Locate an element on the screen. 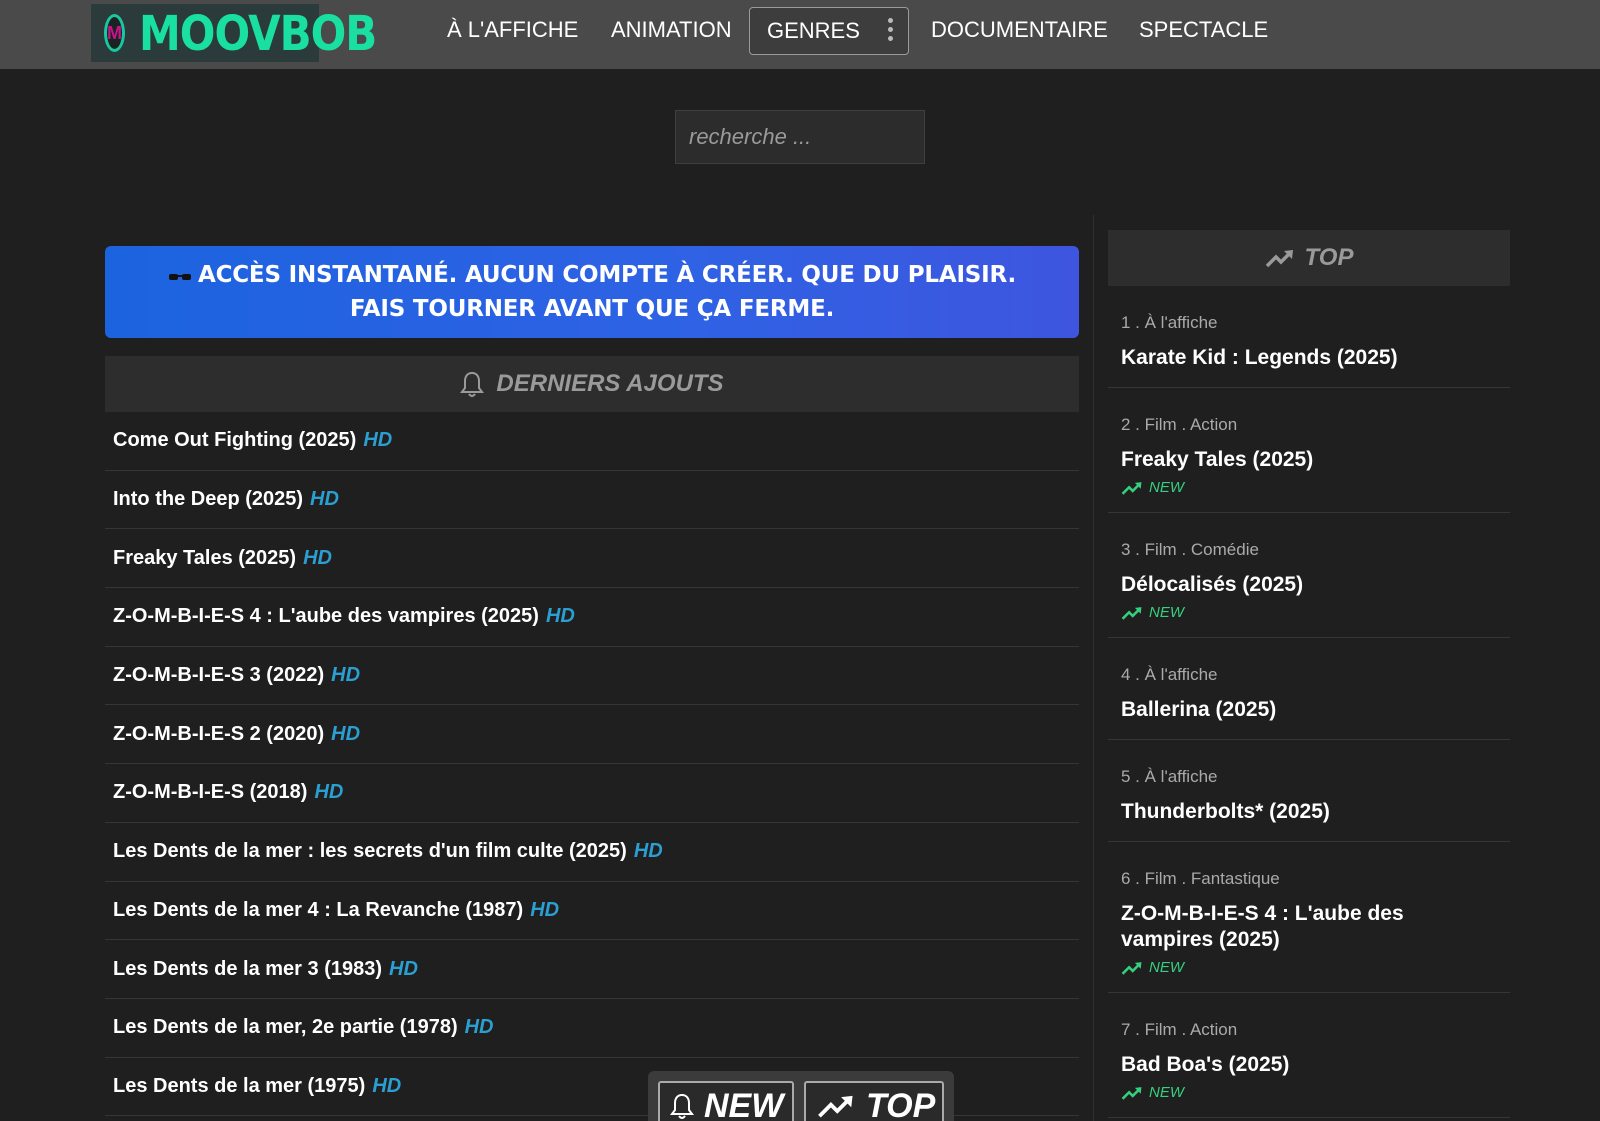 The image size is (1600, 1121). movie-title: Z-O-M-B-I-E-S (2018) is located at coordinates (210, 792).